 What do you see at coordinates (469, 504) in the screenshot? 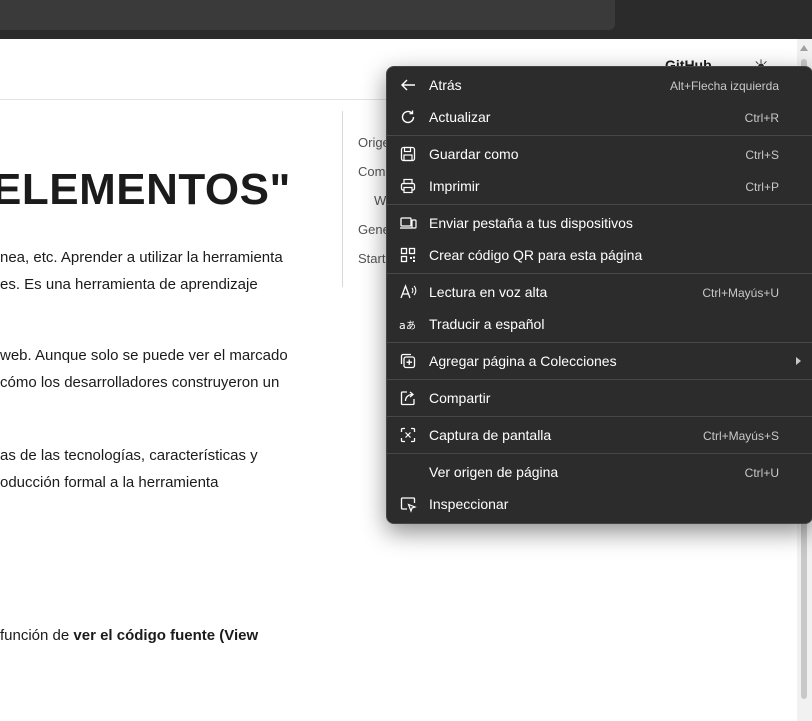
I see `menu-item-label: Inspeccionar` at bounding box center [469, 504].